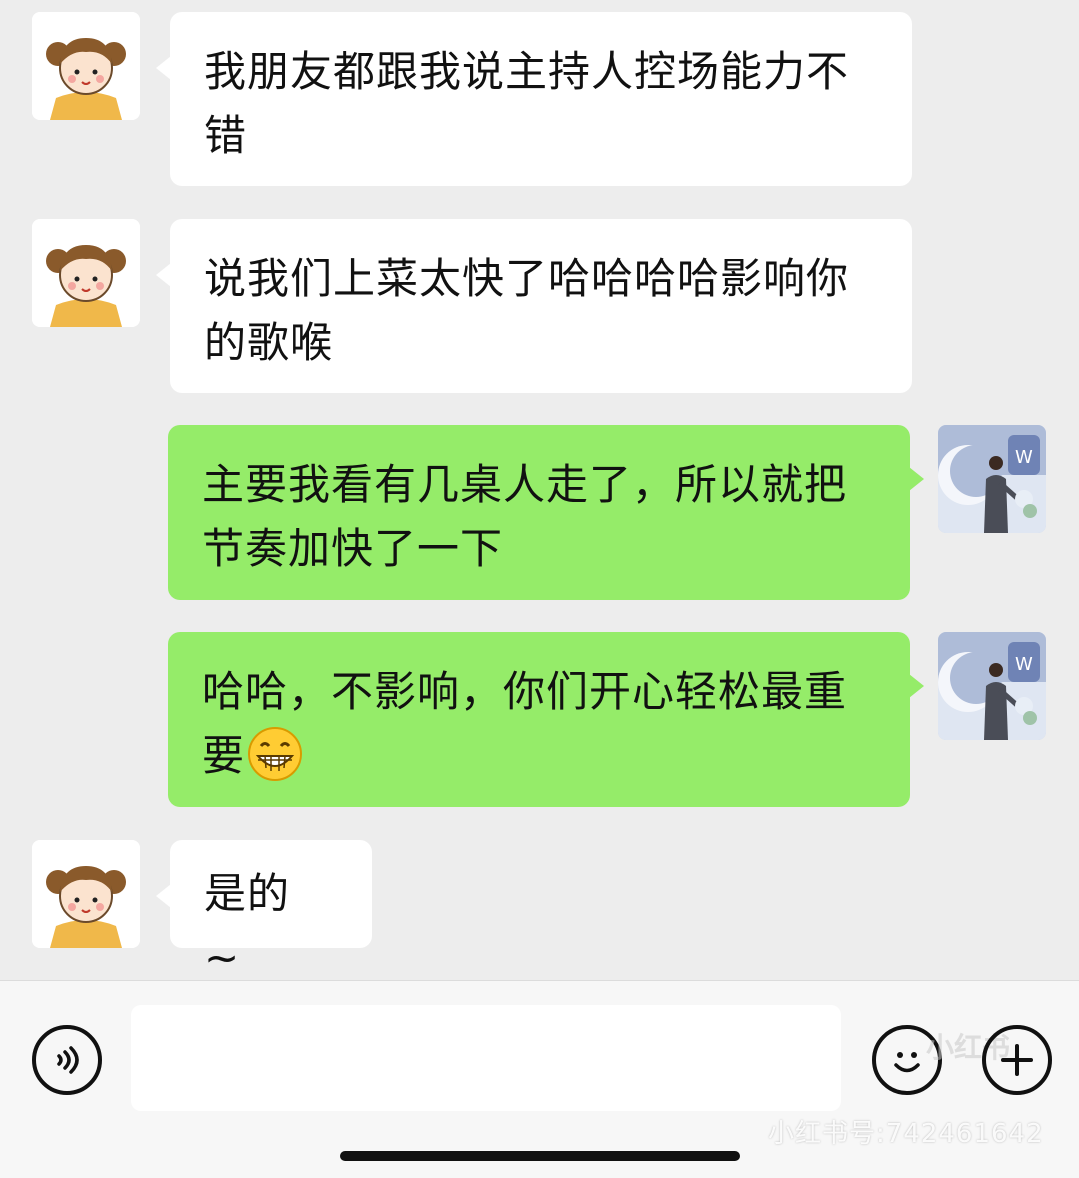 The image size is (1079, 1178). I want to click on incoming-message-bubble: 我朋友都跟我说主持人控场能力不错, so click(534, 99).